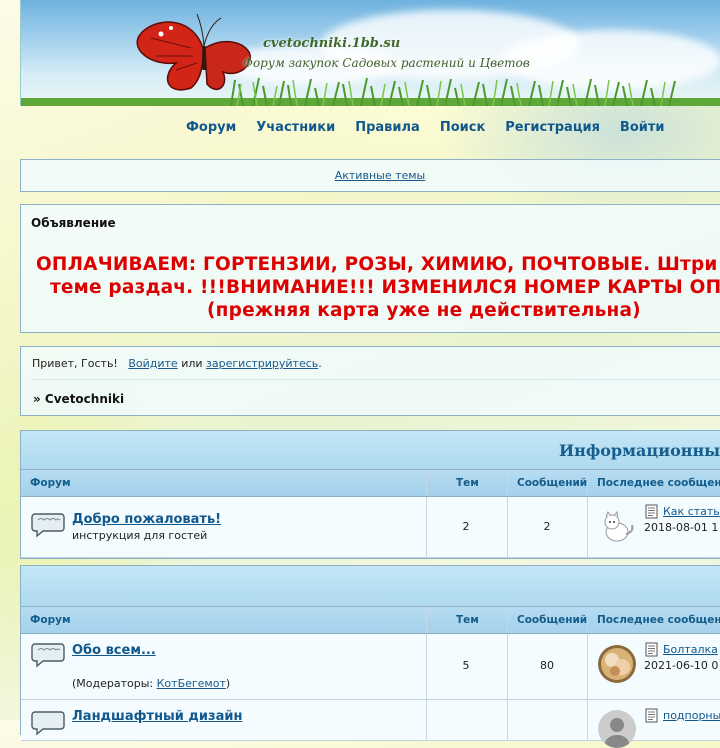  Describe the element at coordinates (462, 127) in the screenshot. I see `nav-search: Поиск` at that location.